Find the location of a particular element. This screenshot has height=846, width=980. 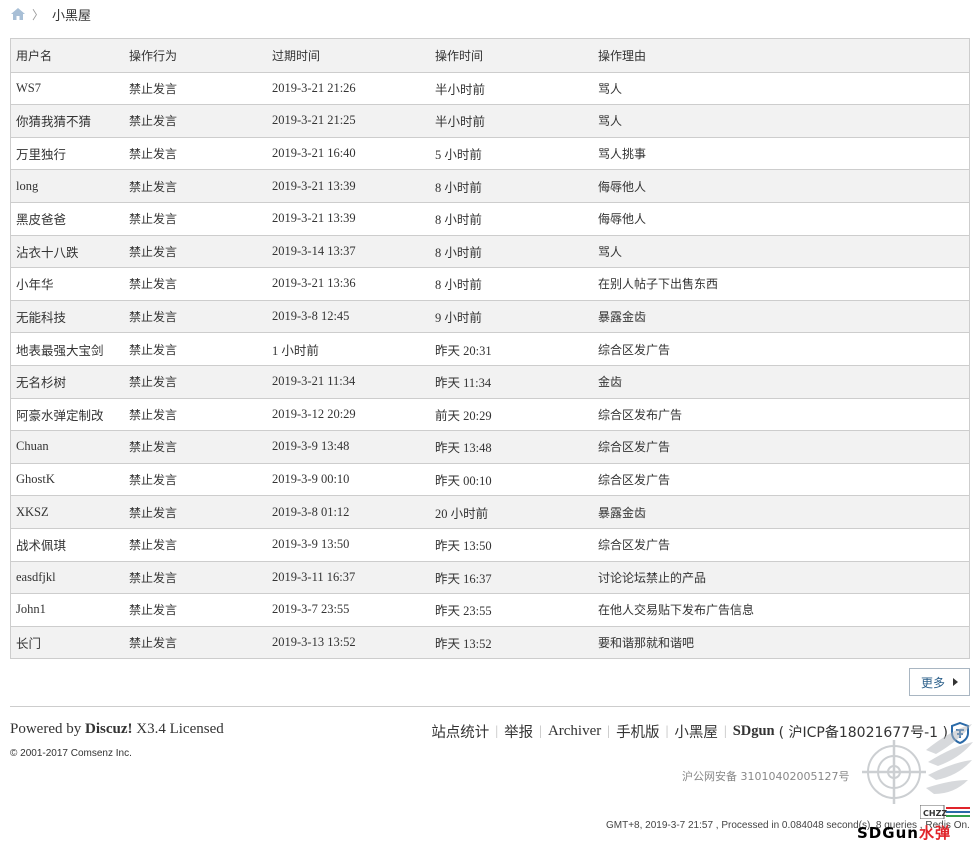

cell-username: easdfjkl is located at coordinates (67, 577).